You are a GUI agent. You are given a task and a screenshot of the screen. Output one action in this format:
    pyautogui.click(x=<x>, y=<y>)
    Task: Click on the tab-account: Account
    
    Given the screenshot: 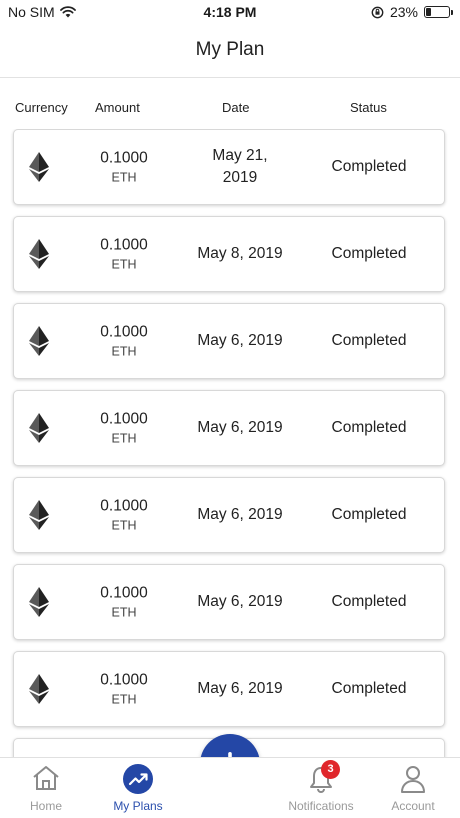 What is the action you would take?
    pyautogui.click(x=413, y=788)
    